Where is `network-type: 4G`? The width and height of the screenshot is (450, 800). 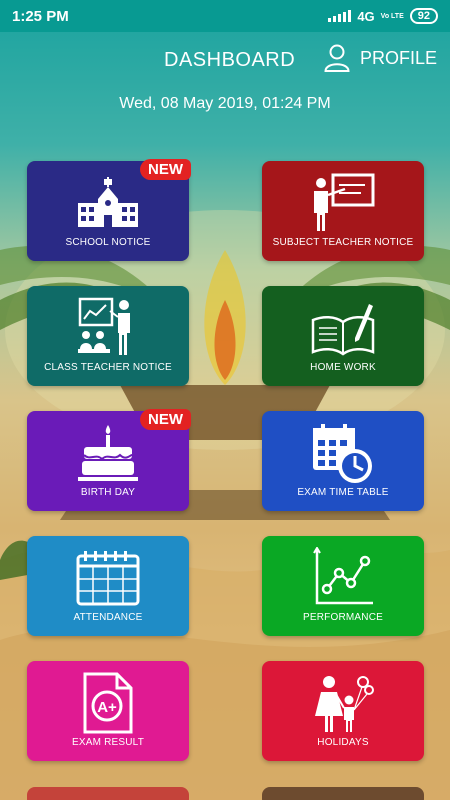 network-type: 4G is located at coordinates (366, 16).